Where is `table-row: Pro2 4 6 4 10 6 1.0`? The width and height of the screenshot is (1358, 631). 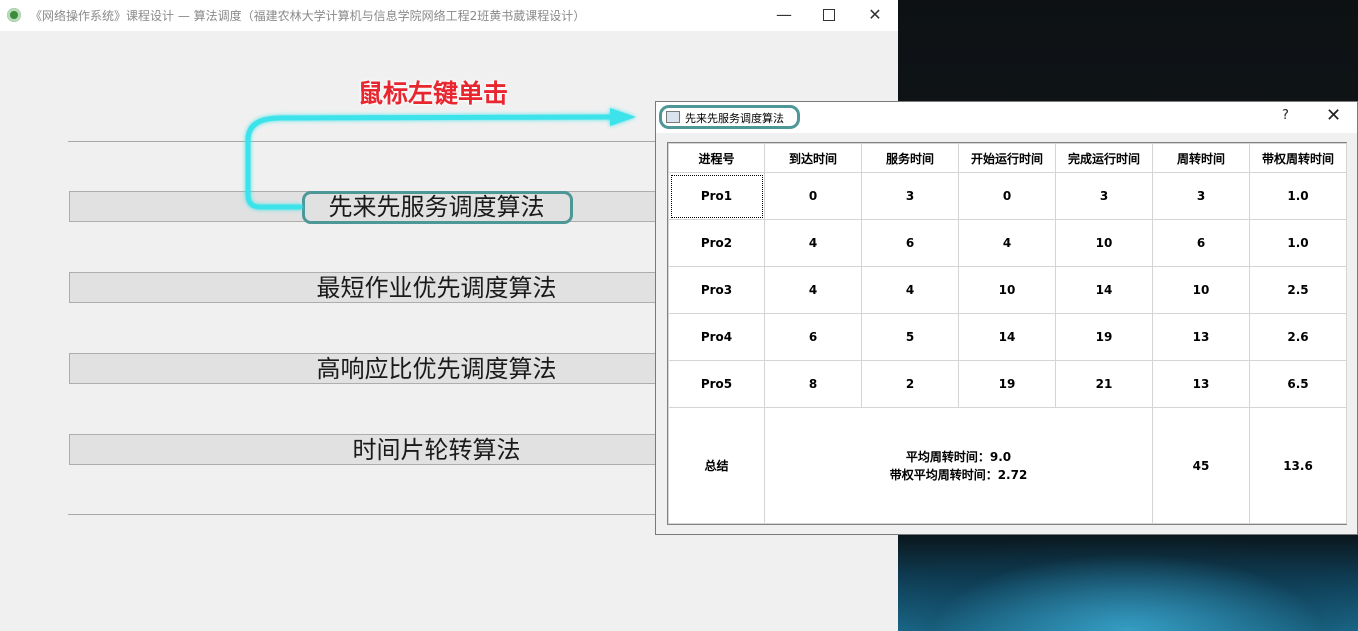
table-row: Pro2 4 6 4 10 6 1.0 is located at coordinates (1007, 243).